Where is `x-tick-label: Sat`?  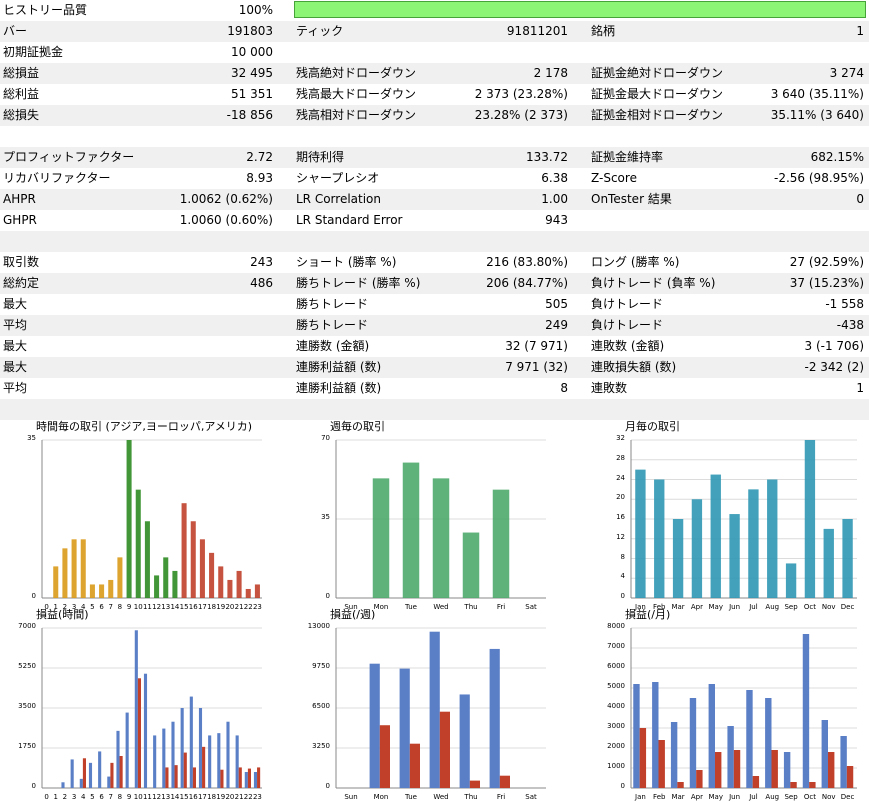
x-tick-label: Sat is located at coordinates (531, 797).